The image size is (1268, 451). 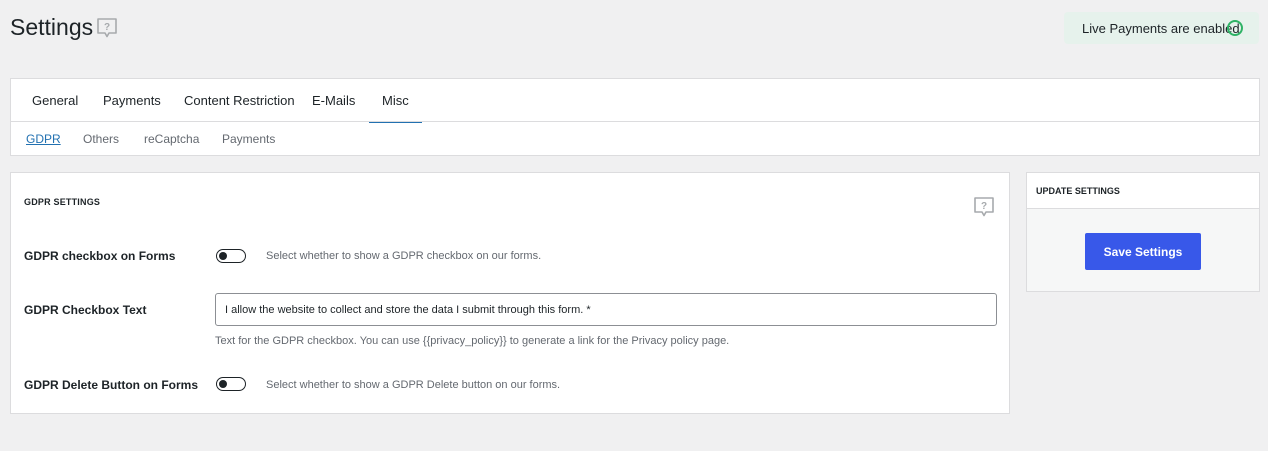 What do you see at coordinates (62, 202) in the screenshot?
I see `card-title: GDPR SETTINGS` at bounding box center [62, 202].